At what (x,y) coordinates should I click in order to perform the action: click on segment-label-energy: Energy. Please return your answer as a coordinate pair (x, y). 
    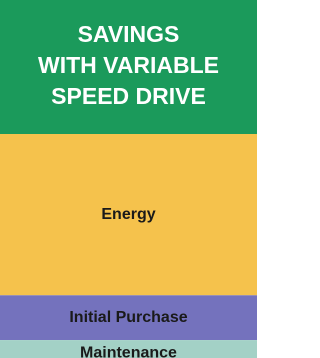
    Looking at the image, I should click on (128, 214).